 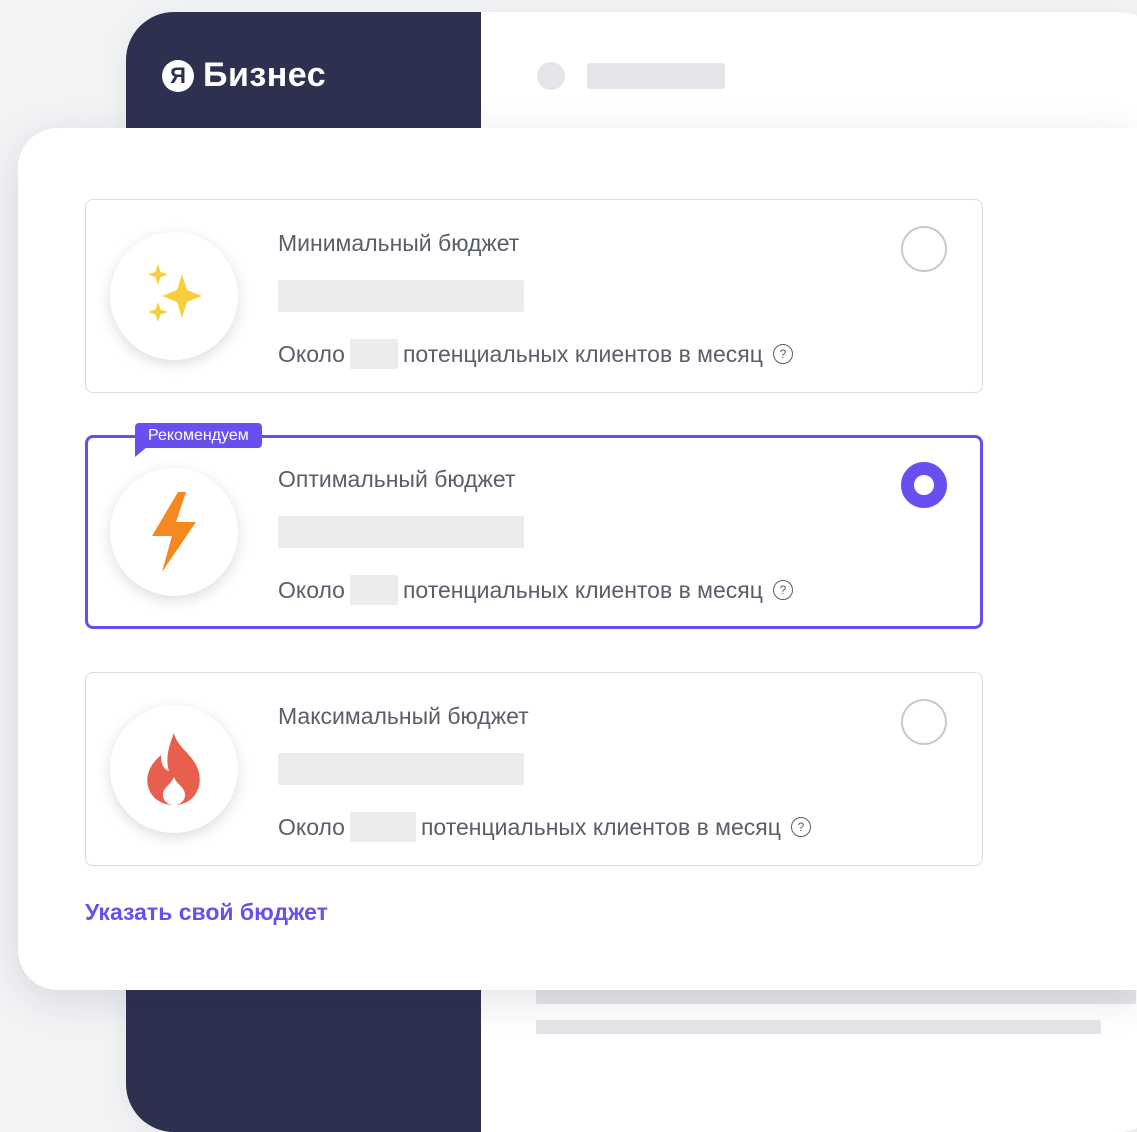 What do you see at coordinates (403, 716) in the screenshot?
I see `option-title: Максимальный бюджет` at bounding box center [403, 716].